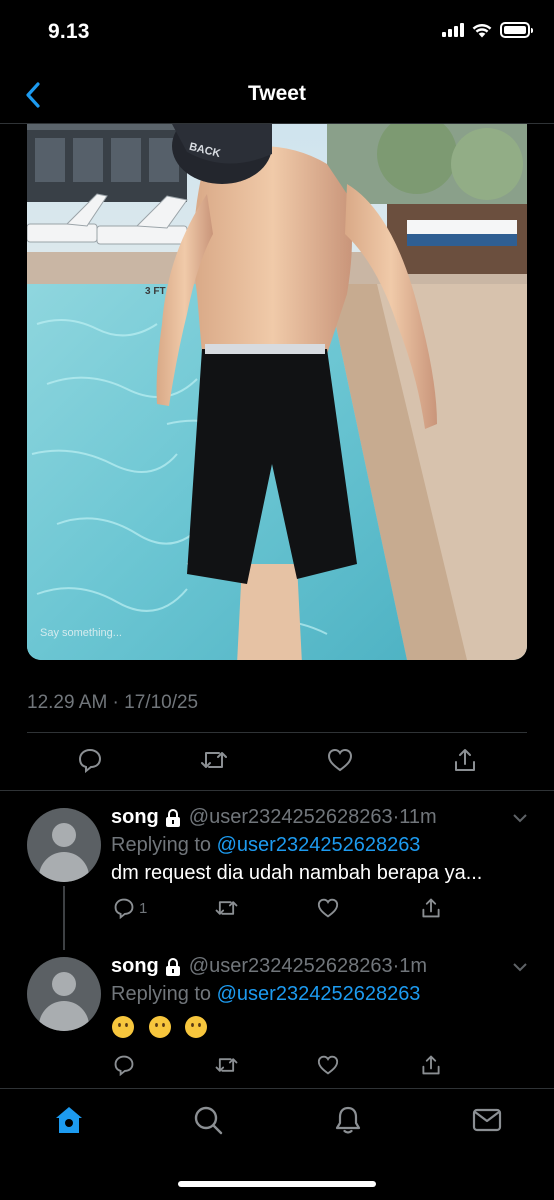 The image size is (554, 1200). Describe the element at coordinates (69, 31) in the screenshot. I see `status-time: 9.13` at that location.